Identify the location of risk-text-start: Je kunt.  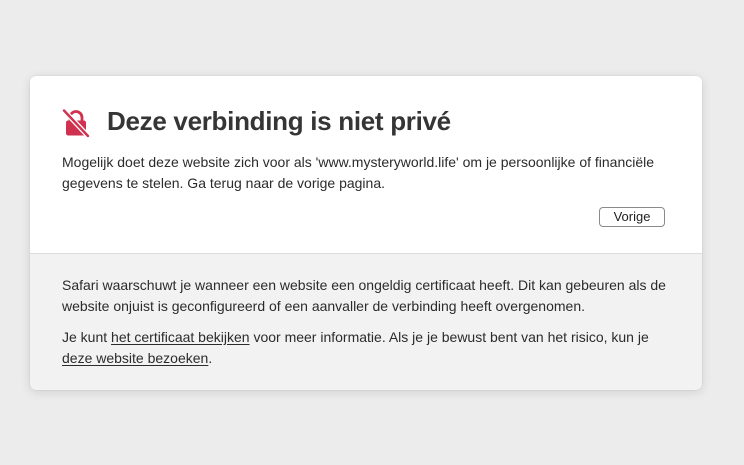
(87, 337).